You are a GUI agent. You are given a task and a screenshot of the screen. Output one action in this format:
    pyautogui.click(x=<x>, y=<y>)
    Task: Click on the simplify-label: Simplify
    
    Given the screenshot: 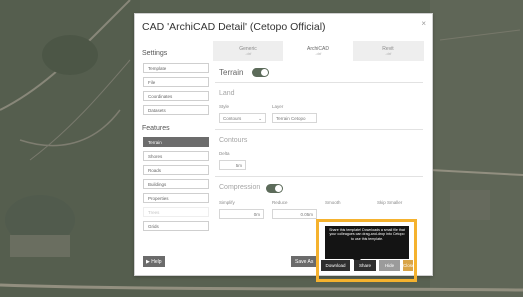 What is the action you would take?
    pyautogui.click(x=227, y=202)
    